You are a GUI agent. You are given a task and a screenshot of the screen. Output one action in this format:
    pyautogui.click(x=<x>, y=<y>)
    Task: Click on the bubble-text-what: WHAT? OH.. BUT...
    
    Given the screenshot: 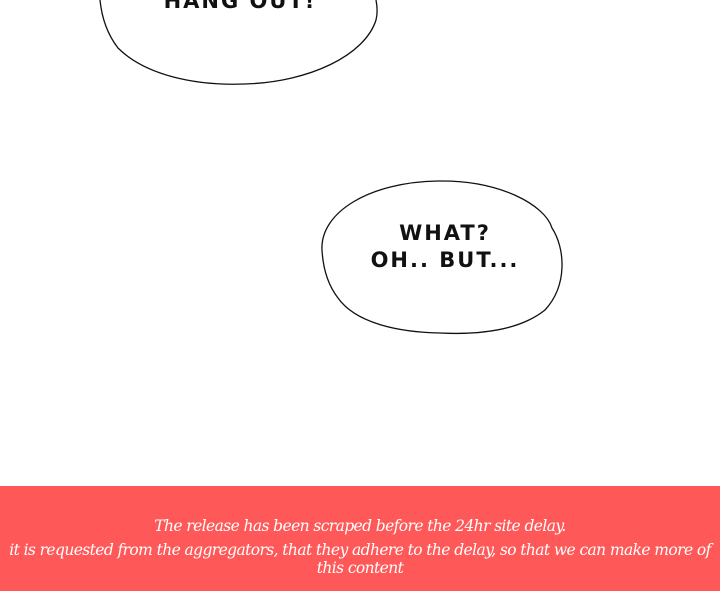 What is the action you would take?
    pyautogui.click(x=445, y=247)
    